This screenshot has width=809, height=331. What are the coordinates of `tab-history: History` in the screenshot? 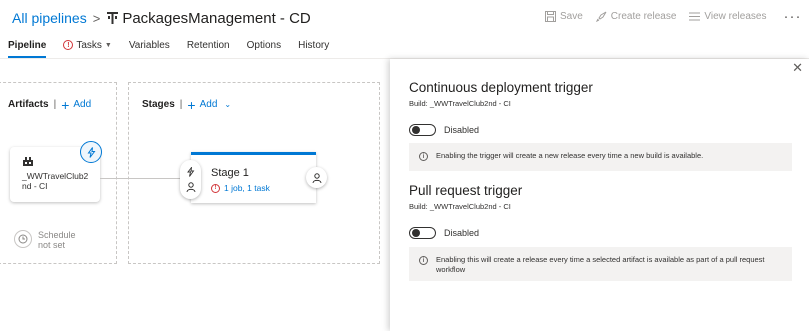 It's located at (313, 45).